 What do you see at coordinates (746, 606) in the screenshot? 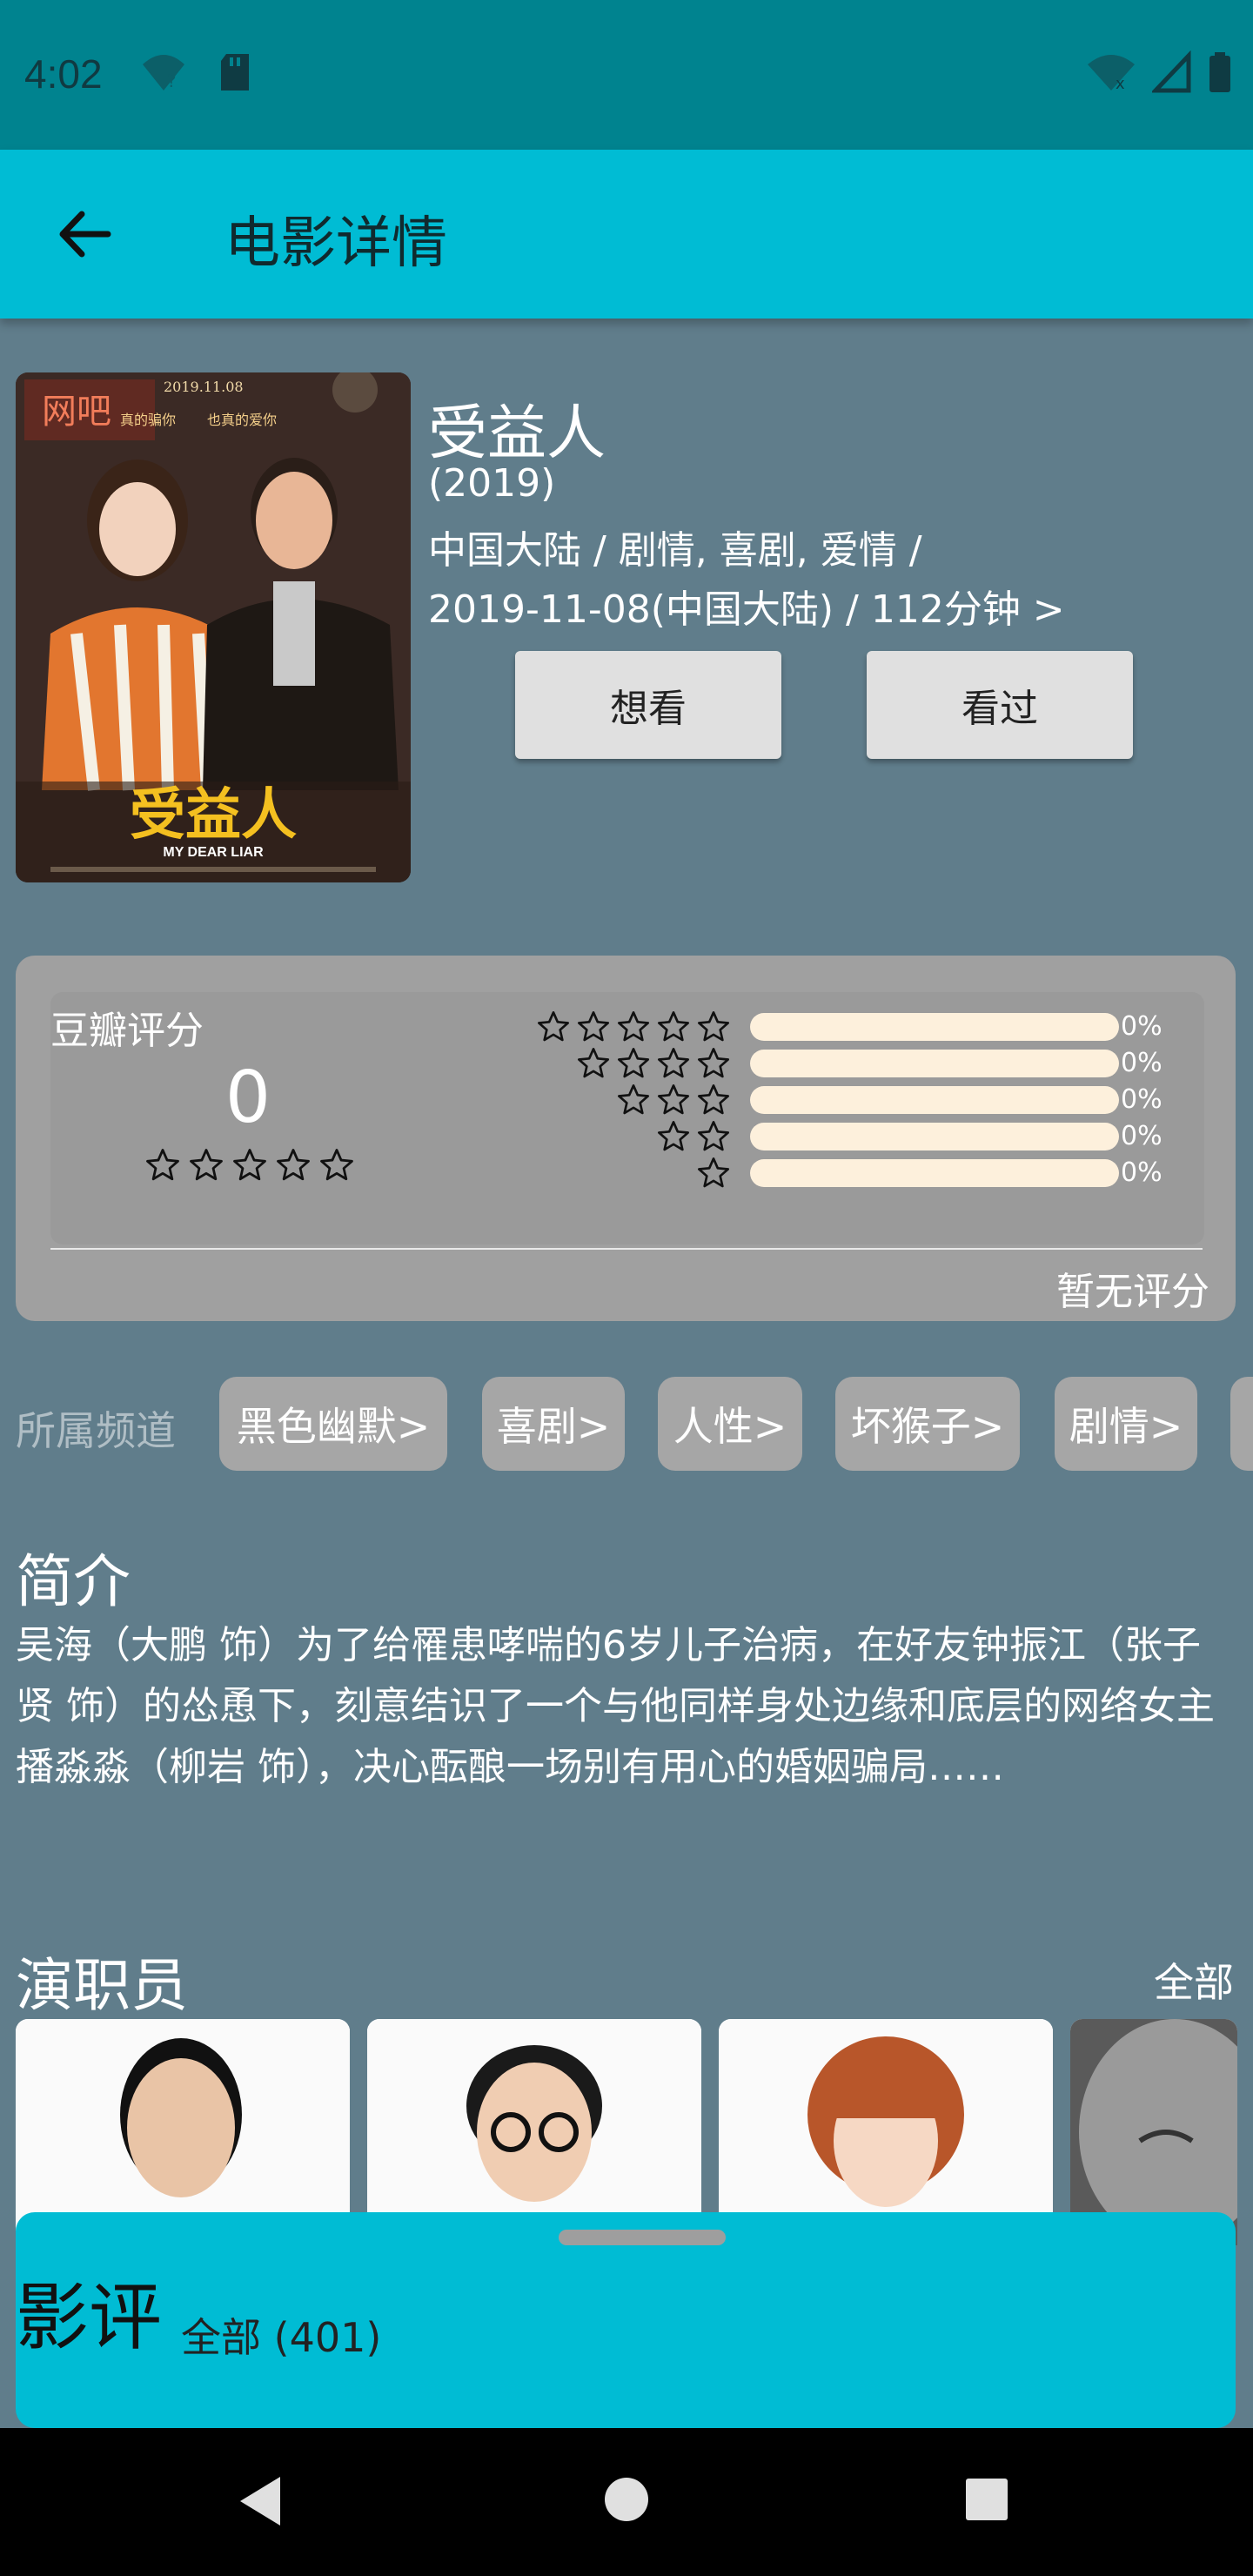
I see `movie-meta-release: 2019-11-08(中国大陆) / 112分钟 >` at bounding box center [746, 606].